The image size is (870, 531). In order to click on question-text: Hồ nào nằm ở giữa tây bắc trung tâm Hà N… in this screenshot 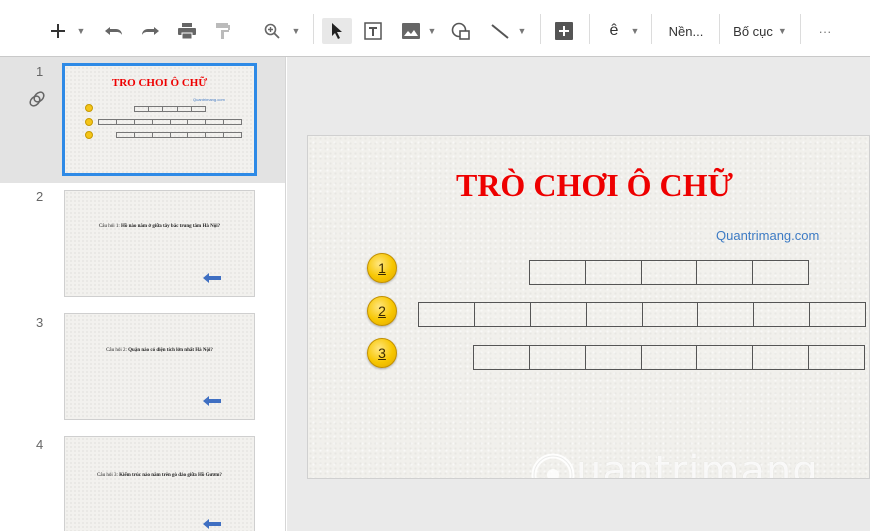, I will do `click(170, 226)`.